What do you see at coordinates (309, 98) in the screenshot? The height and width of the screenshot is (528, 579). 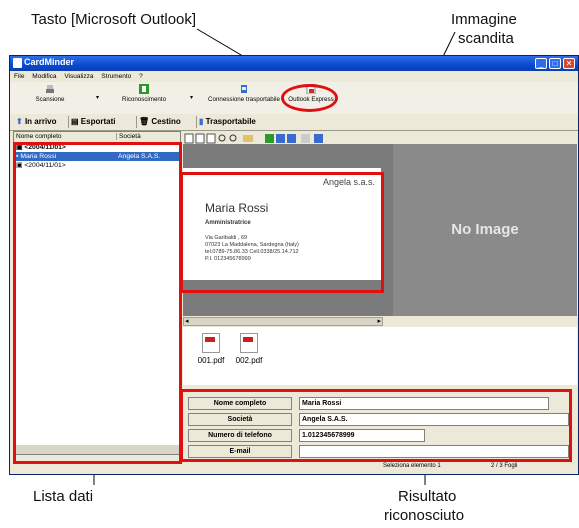 I see `outlook-highlight` at bounding box center [309, 98].